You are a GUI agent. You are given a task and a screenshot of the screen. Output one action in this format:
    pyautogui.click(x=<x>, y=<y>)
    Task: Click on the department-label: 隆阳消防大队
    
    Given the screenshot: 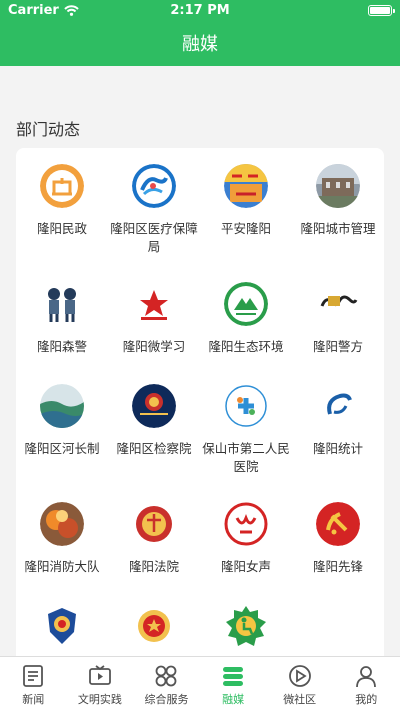 What is the action you would take?
    pyautogui.click(x=62, y=566)
    